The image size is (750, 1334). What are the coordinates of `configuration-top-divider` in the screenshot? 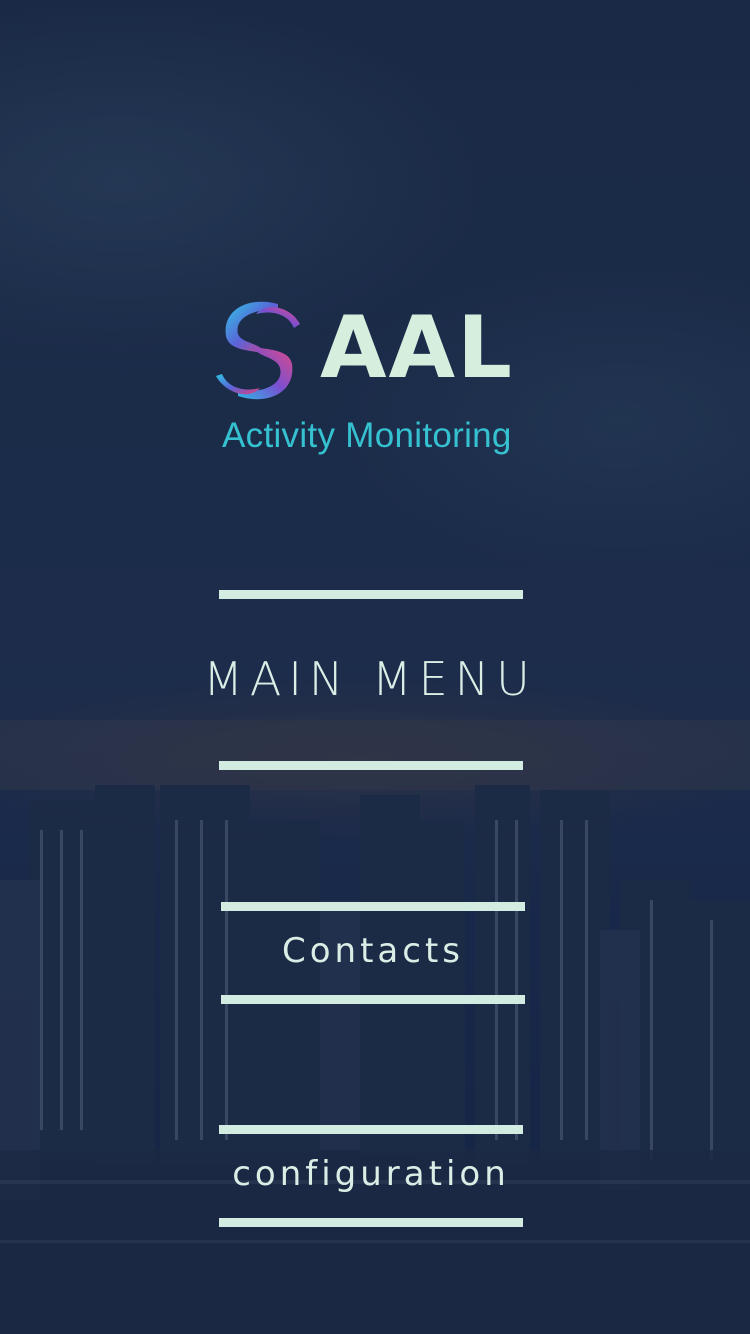 It's located at (371, 1129).